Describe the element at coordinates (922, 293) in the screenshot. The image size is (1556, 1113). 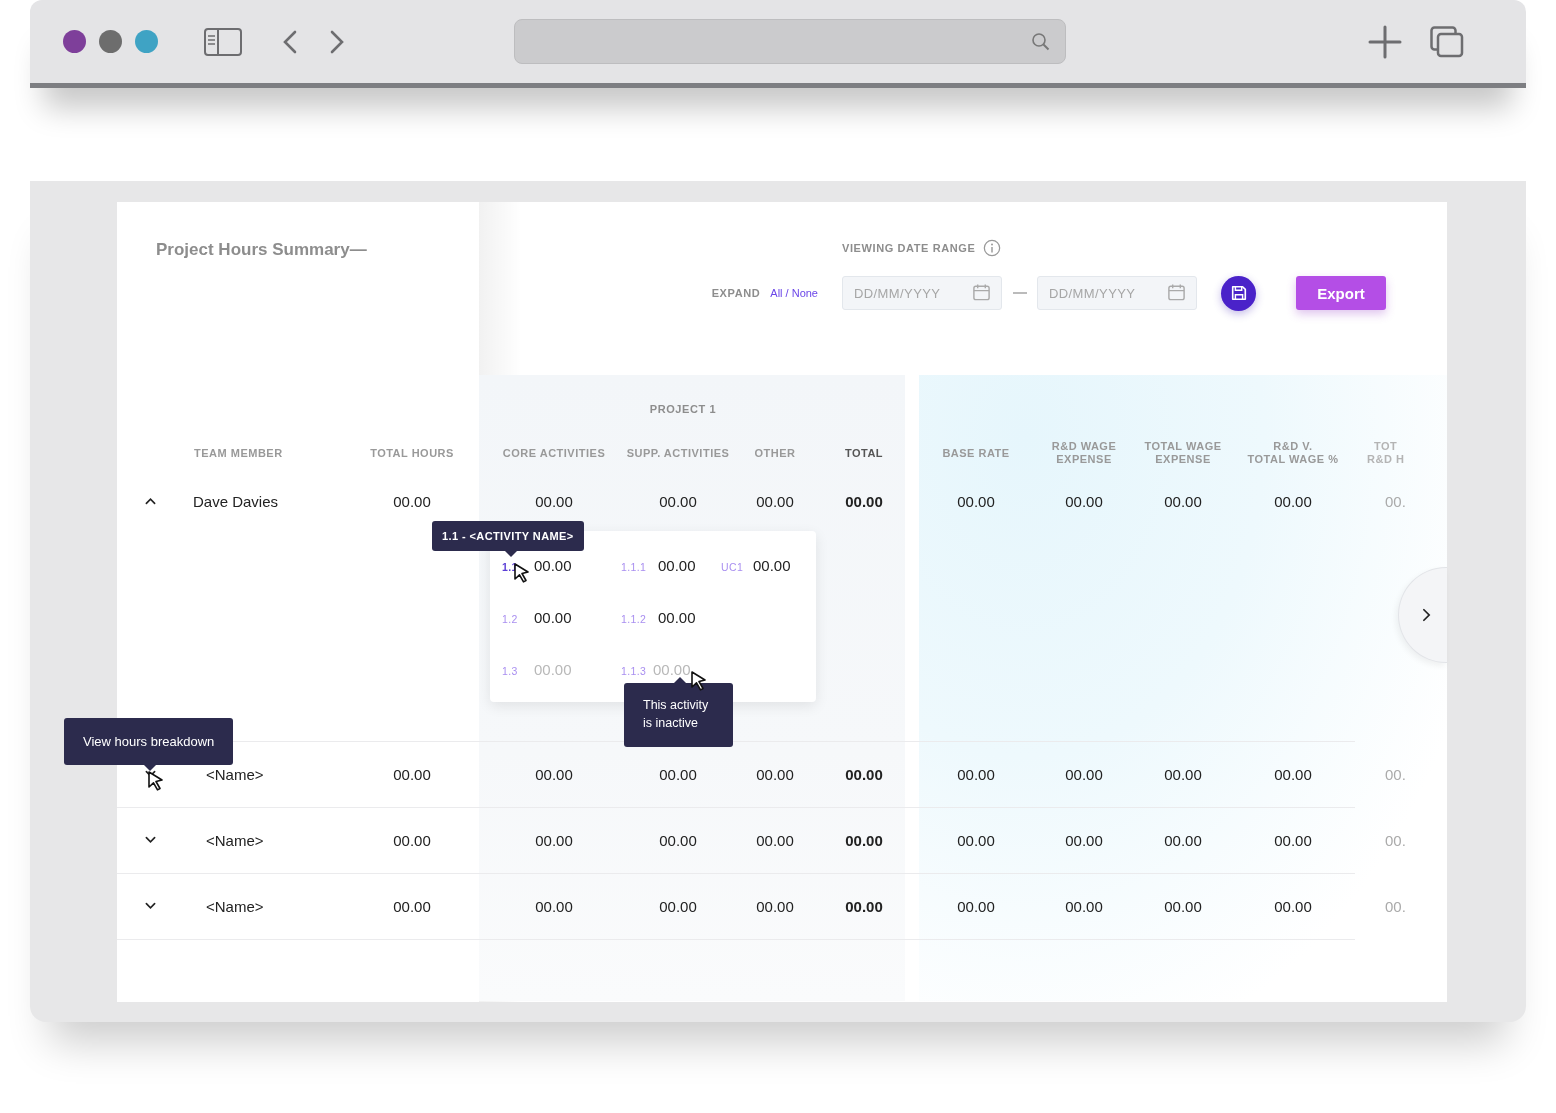
I see `start-date-field: DD/MM/YYYY` at that location.